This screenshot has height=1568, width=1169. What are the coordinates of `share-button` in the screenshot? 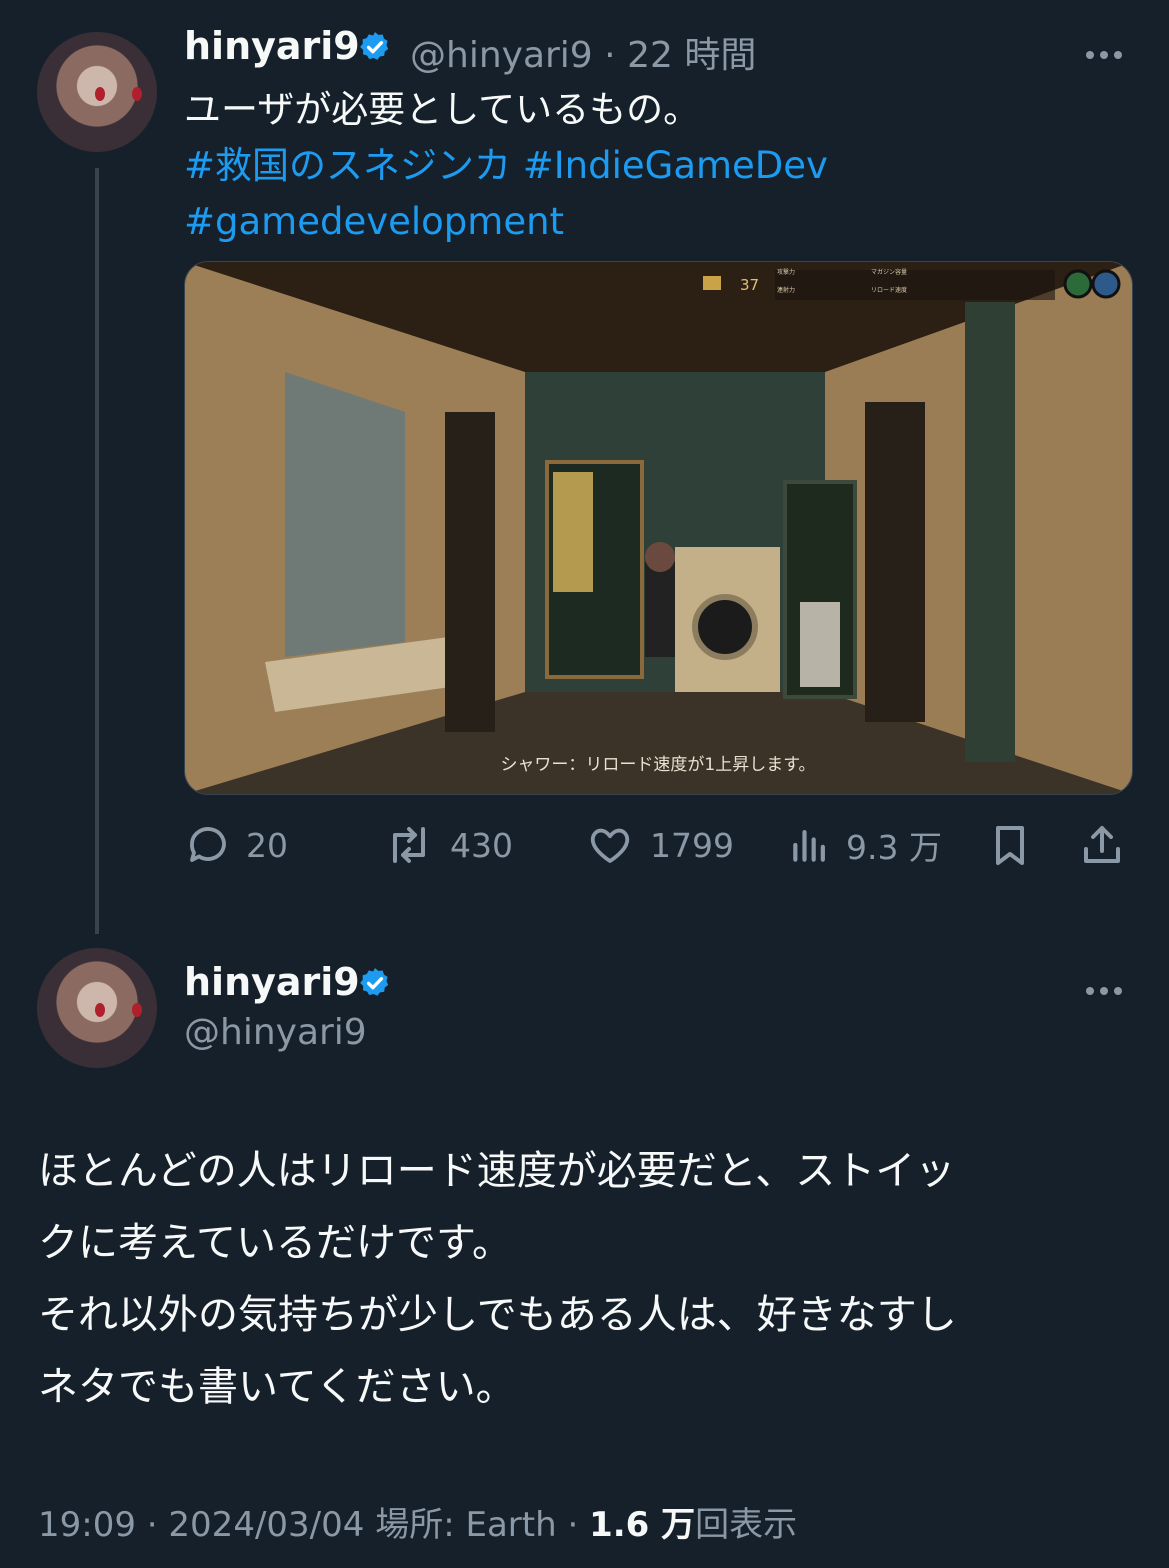 It's located at (1109, 845).